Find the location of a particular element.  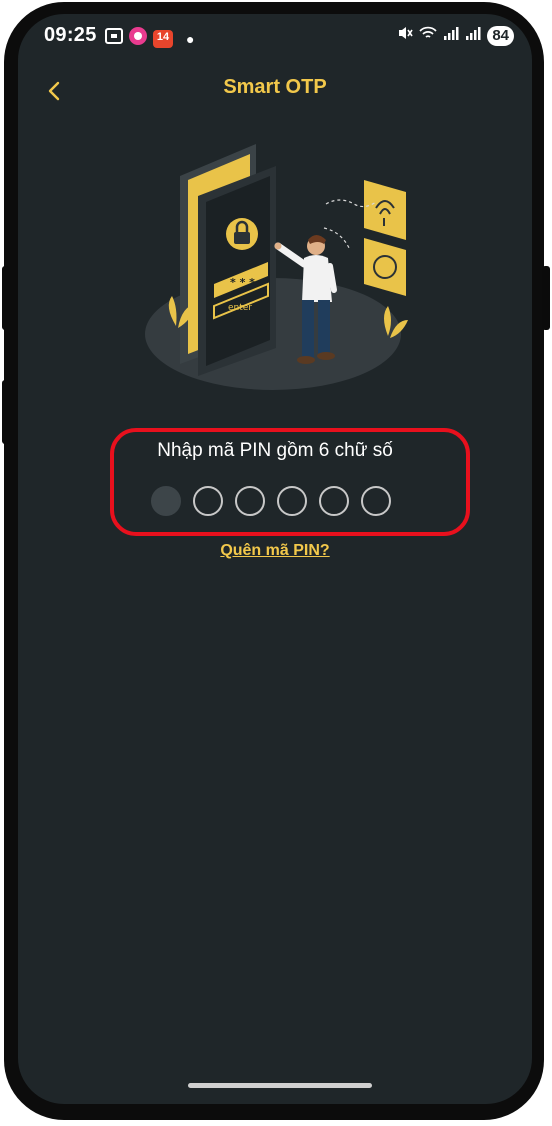

illustration-code-text: * * * is located at coordinates (242, 282).